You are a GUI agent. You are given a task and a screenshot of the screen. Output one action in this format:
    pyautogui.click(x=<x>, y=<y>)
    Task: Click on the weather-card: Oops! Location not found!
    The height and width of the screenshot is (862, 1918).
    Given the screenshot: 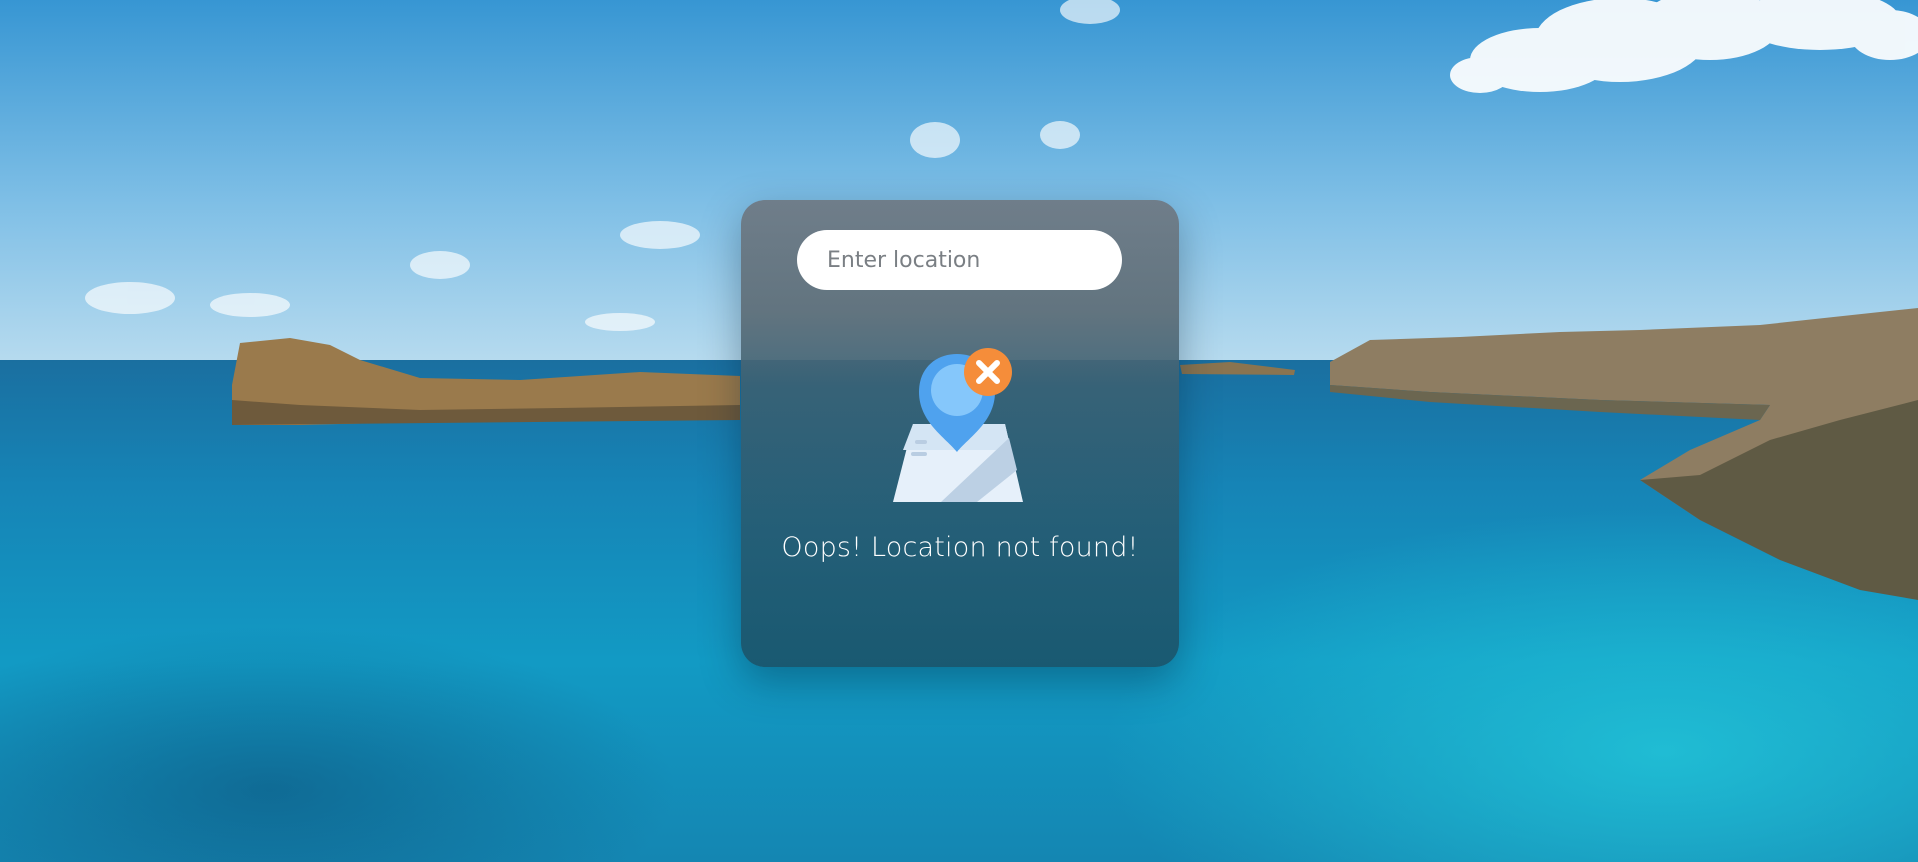 What is the action you would take?
    pyautogui.click(x=960, y=433)
    